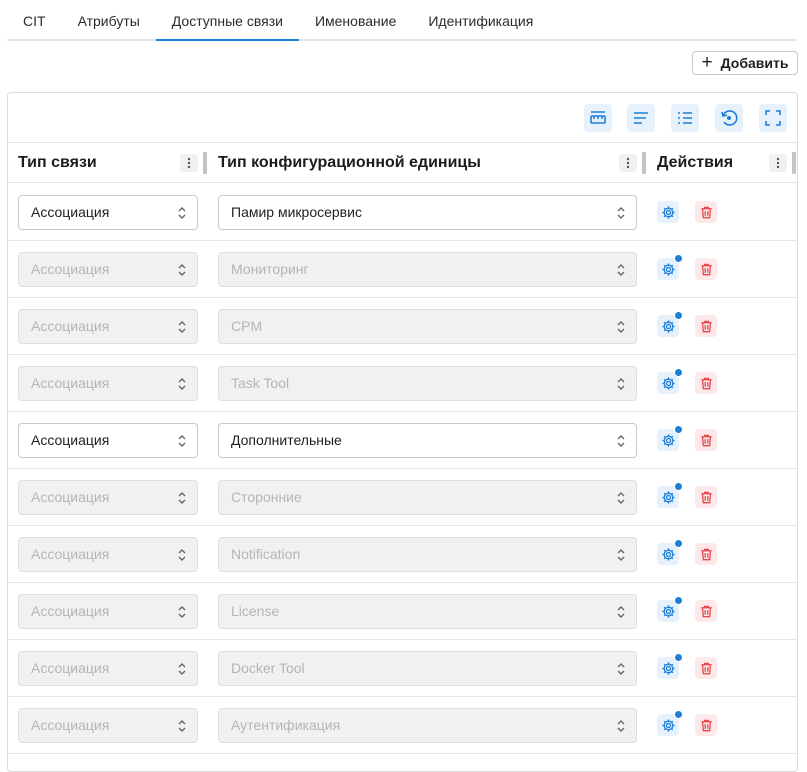 This screenshot has height=772, width=807. What do you see at coordinates (402, 725) in the screenshot?
I see `table-row: Ассоциация Аутентификация` at bounding box center [402, 725].